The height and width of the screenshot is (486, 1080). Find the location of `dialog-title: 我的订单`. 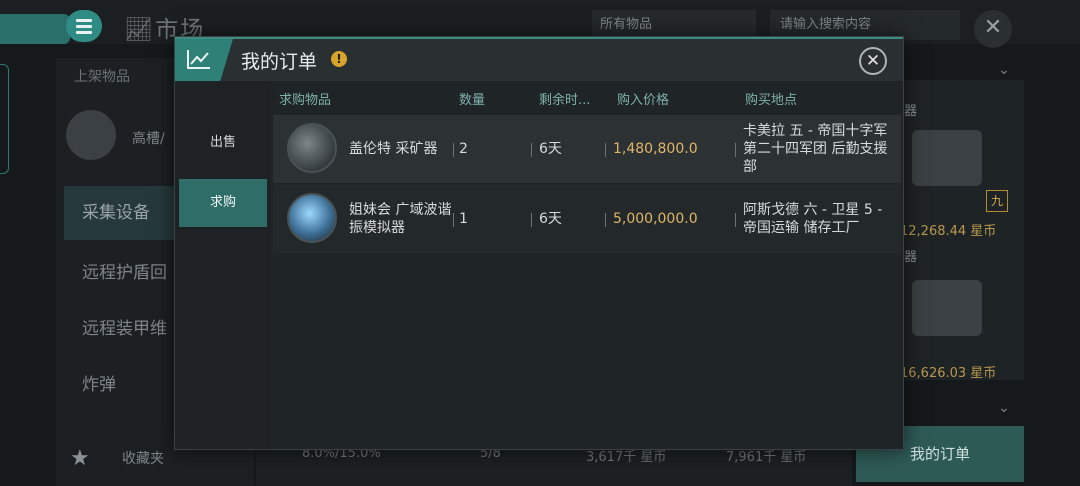

dialog-title: 我的订单 is located at coordinates (279, 62).